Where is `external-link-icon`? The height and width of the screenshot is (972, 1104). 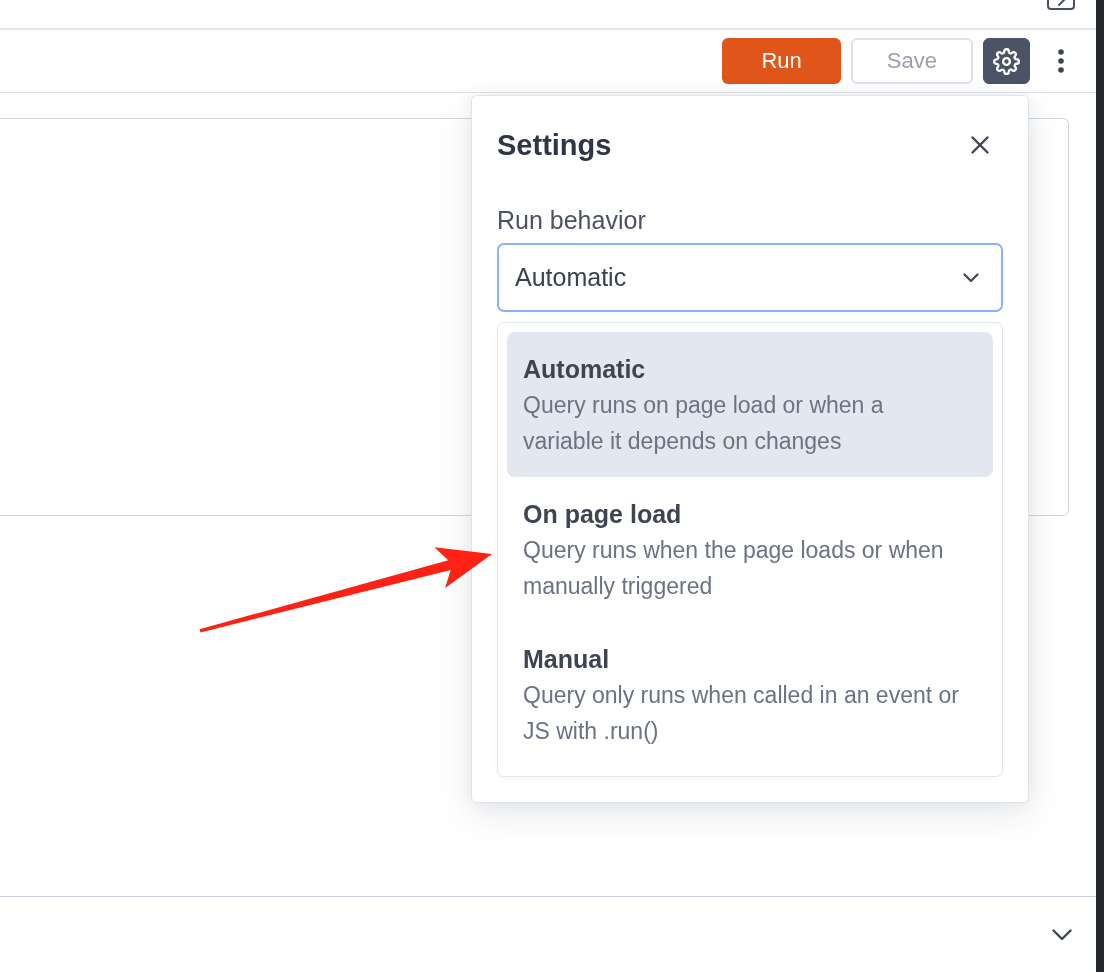
external-link-icon is located at coordinates (1061, 5).